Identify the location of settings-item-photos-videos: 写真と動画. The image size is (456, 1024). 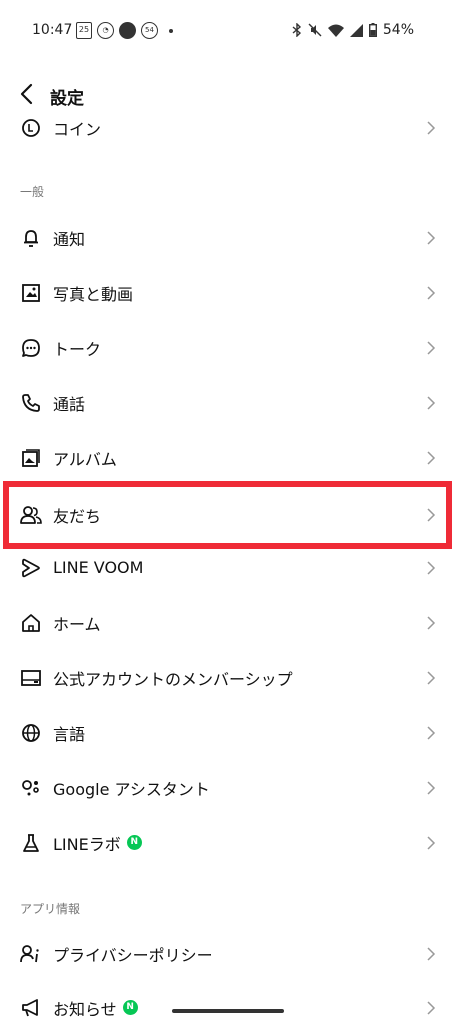
(228, 292).